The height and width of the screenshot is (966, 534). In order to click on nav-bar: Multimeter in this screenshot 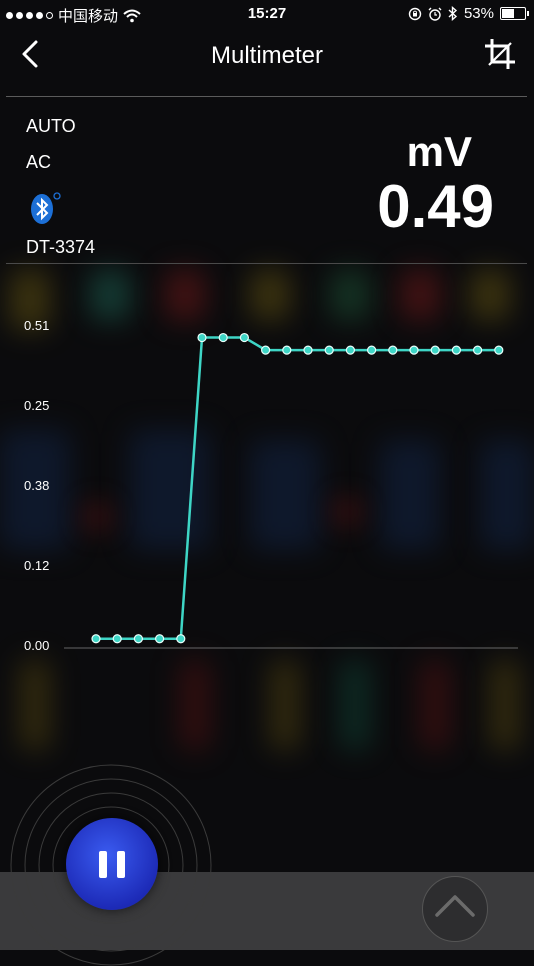, I will do `click(267, 62)`.